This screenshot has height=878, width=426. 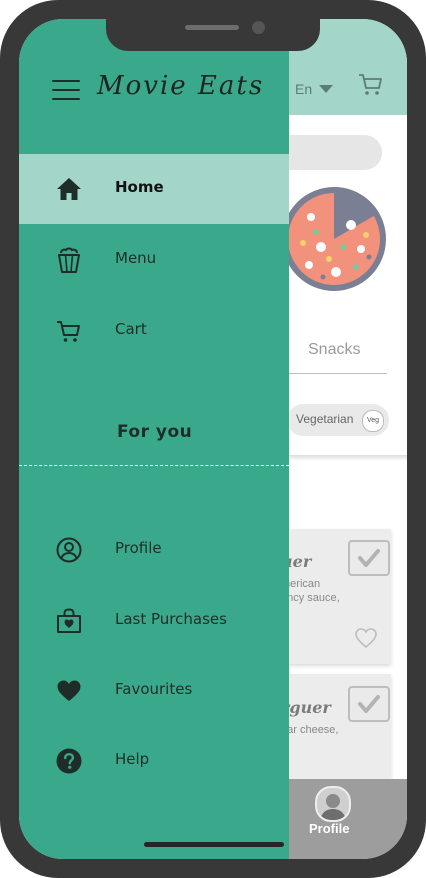 What do you see at coordinates (334, 373) in the screenshot?
I see `category-divider` at bounding box center [334, 373].